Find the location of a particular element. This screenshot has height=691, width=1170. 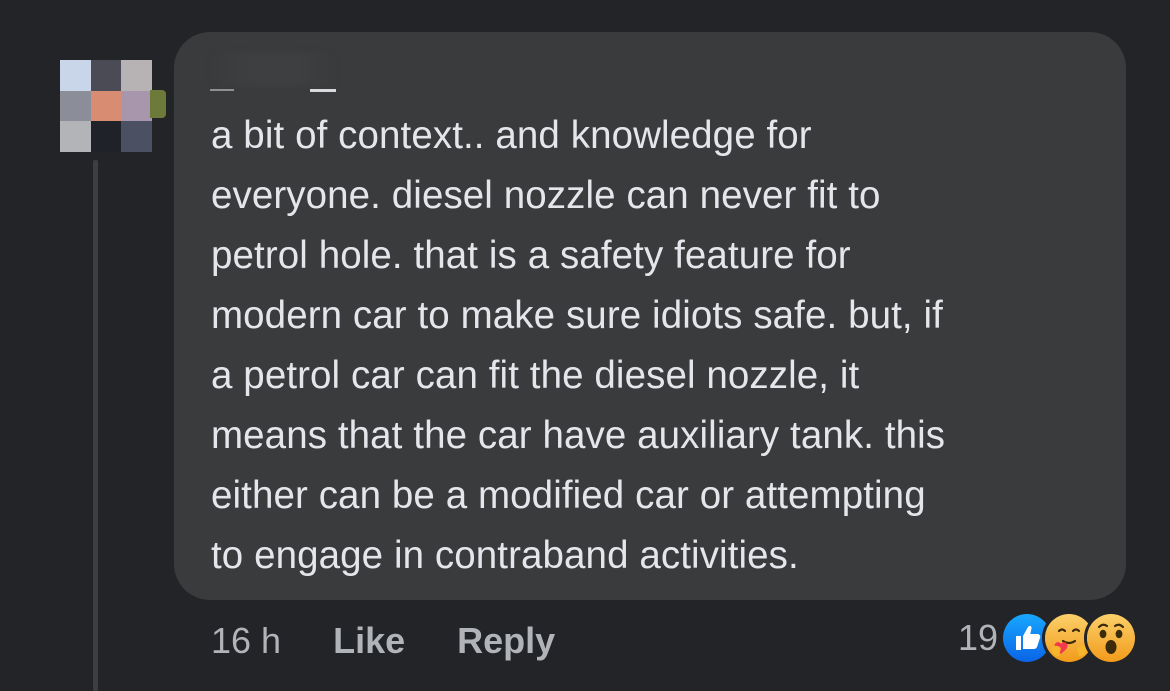

avatar is located at coordinates (106, 106).